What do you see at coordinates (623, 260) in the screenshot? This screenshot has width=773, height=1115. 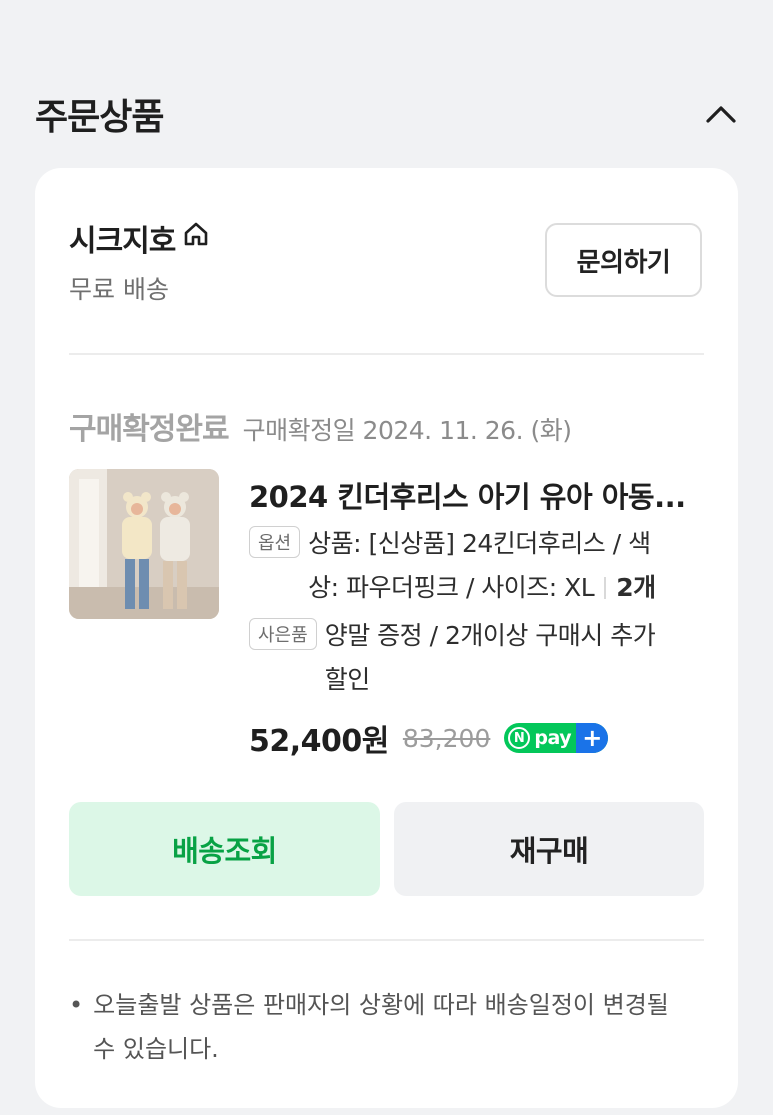 I see `inquiry-button: 문의하기` at bounding box center [623, 260].